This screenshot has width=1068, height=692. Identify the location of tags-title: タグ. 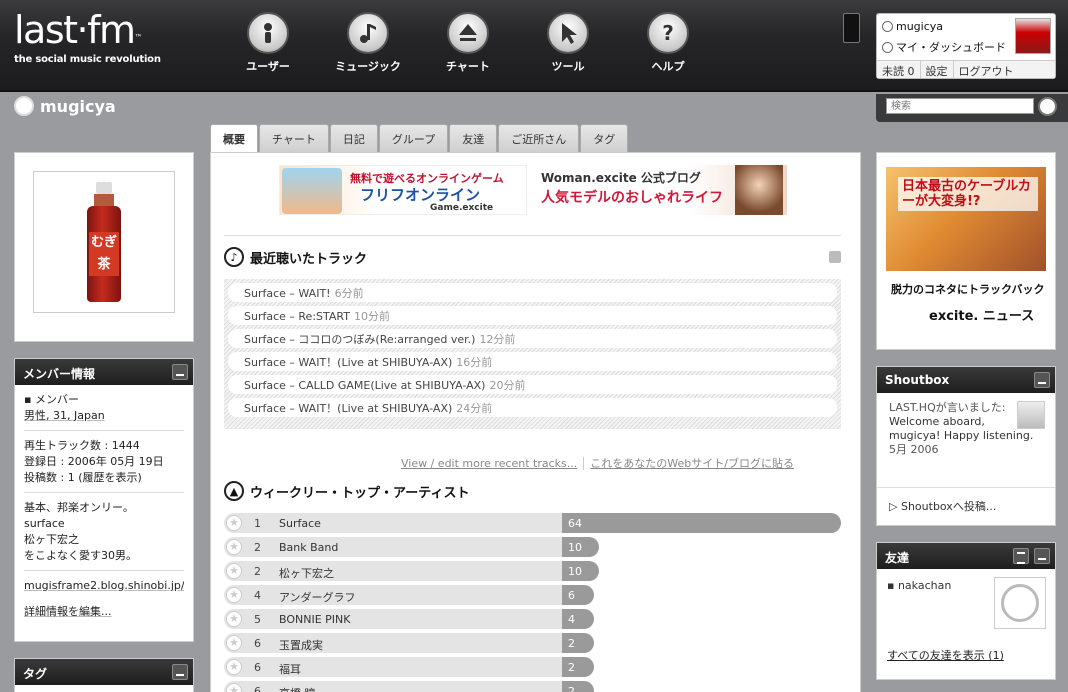
(35, 674).